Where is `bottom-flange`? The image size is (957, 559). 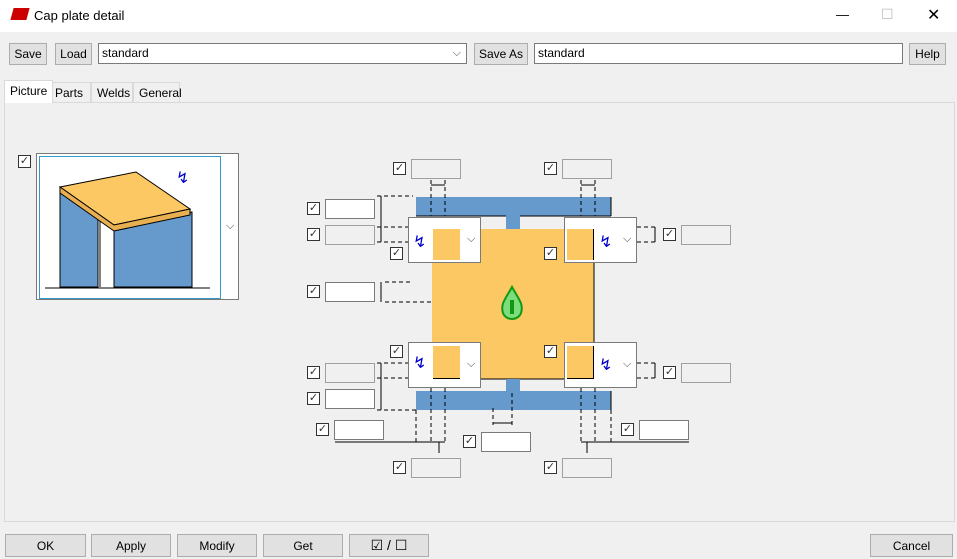 bottom-flange is located at coordinates (513, 400).